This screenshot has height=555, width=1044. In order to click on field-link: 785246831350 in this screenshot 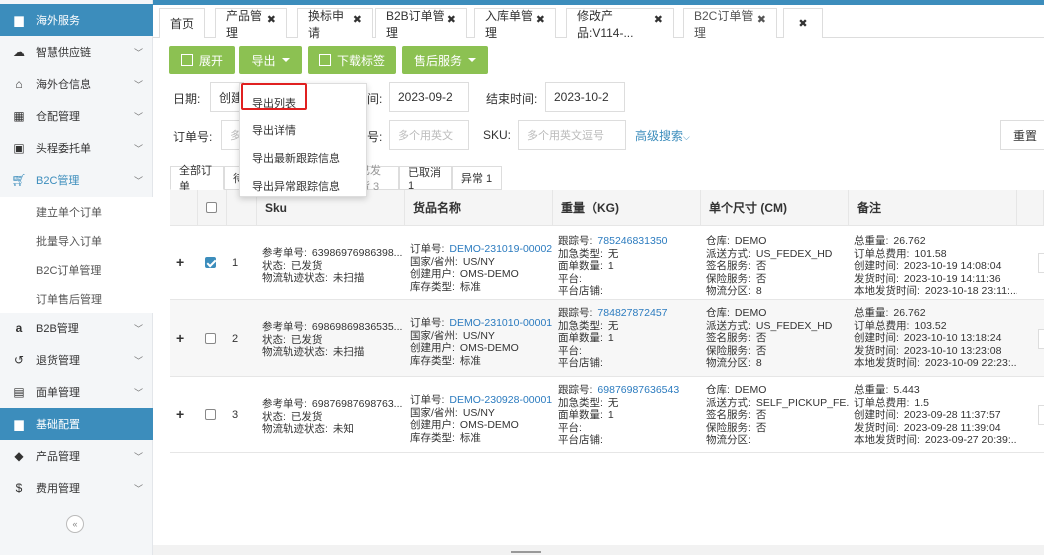, I will do `click(632, 241)`.